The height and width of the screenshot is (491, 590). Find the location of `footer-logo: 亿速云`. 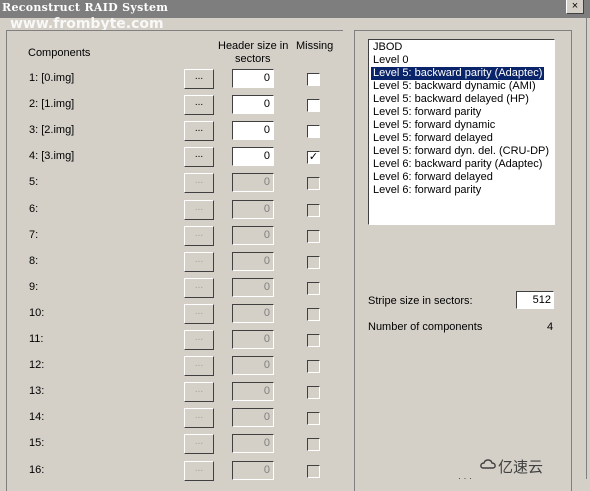

footer-logo: 亿速云 is located at coordinates (521, 467).